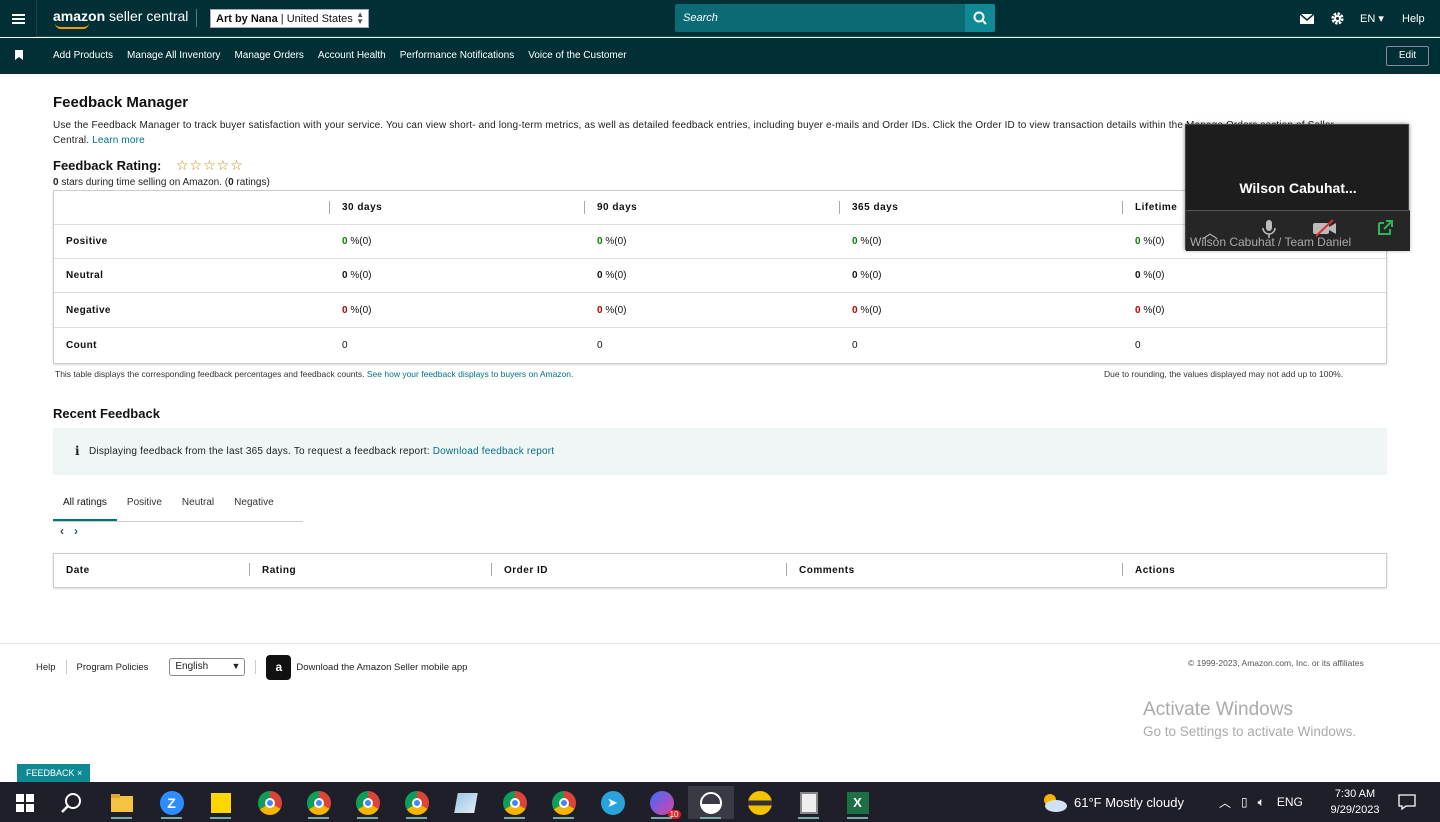 The image size is (1440, 822). I want to click on calculator-icon, so click(808, 802).